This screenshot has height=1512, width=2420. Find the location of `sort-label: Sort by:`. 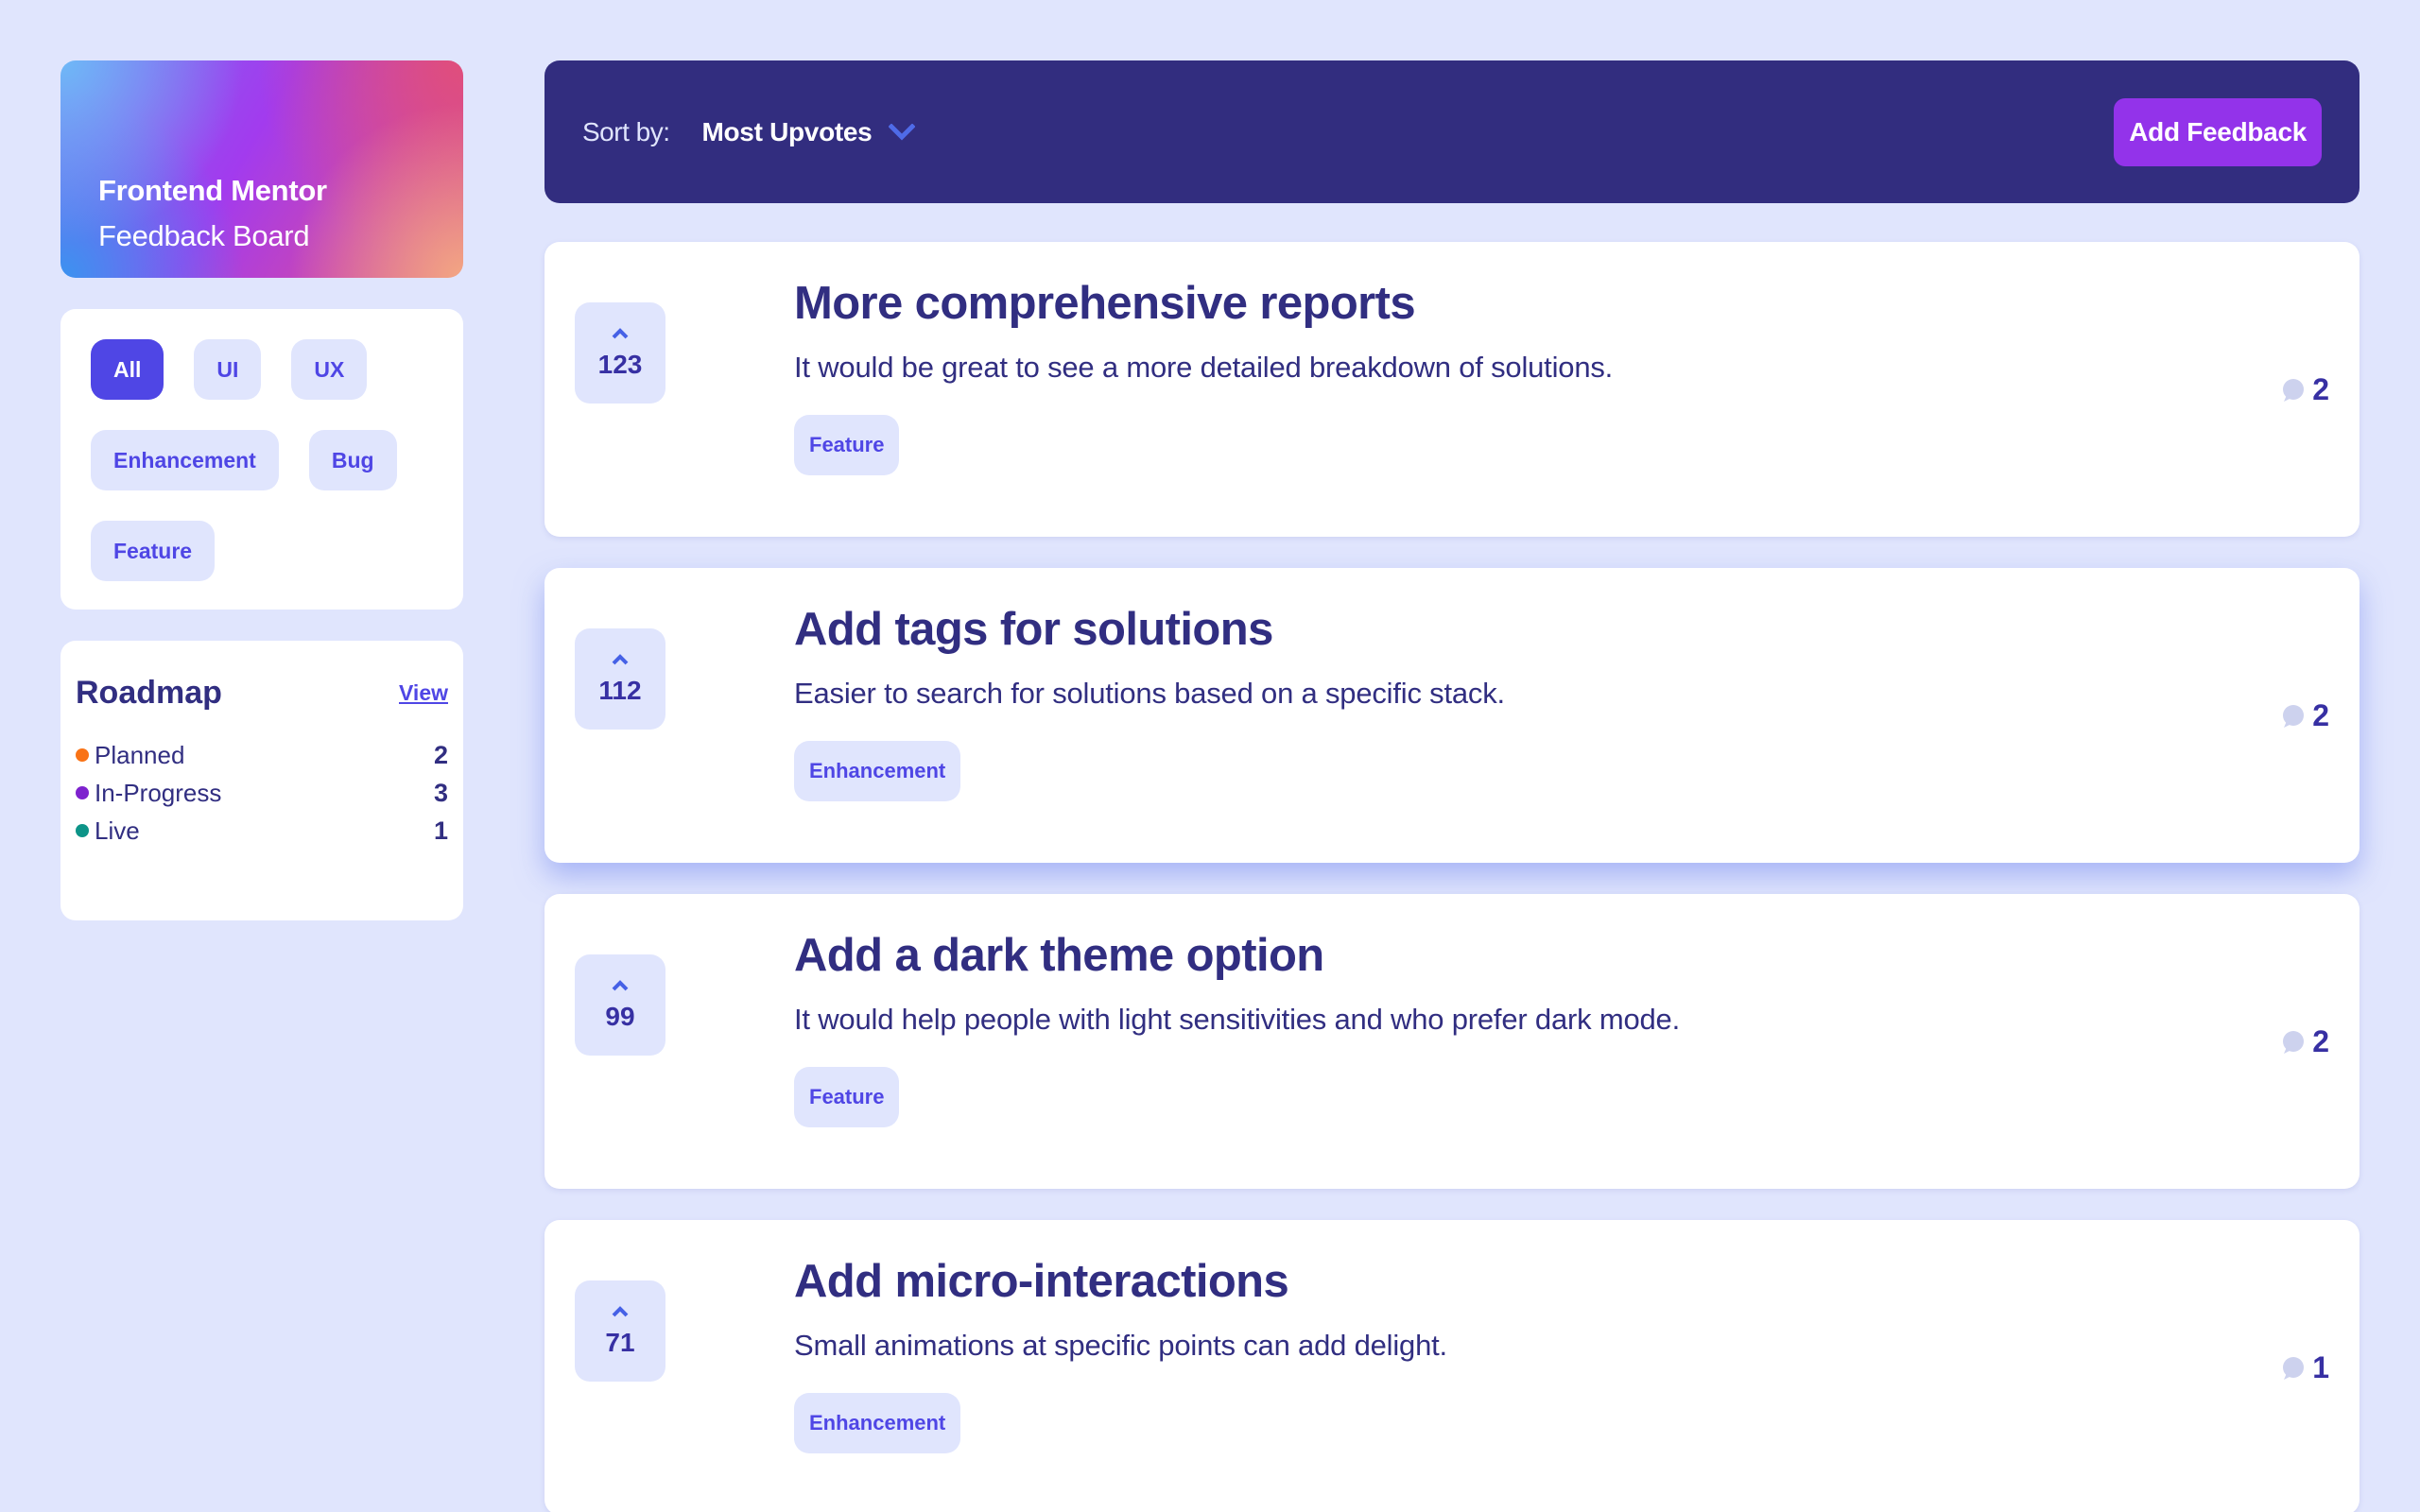

sort-label: Sort by: is located at coordinates (626, 131).